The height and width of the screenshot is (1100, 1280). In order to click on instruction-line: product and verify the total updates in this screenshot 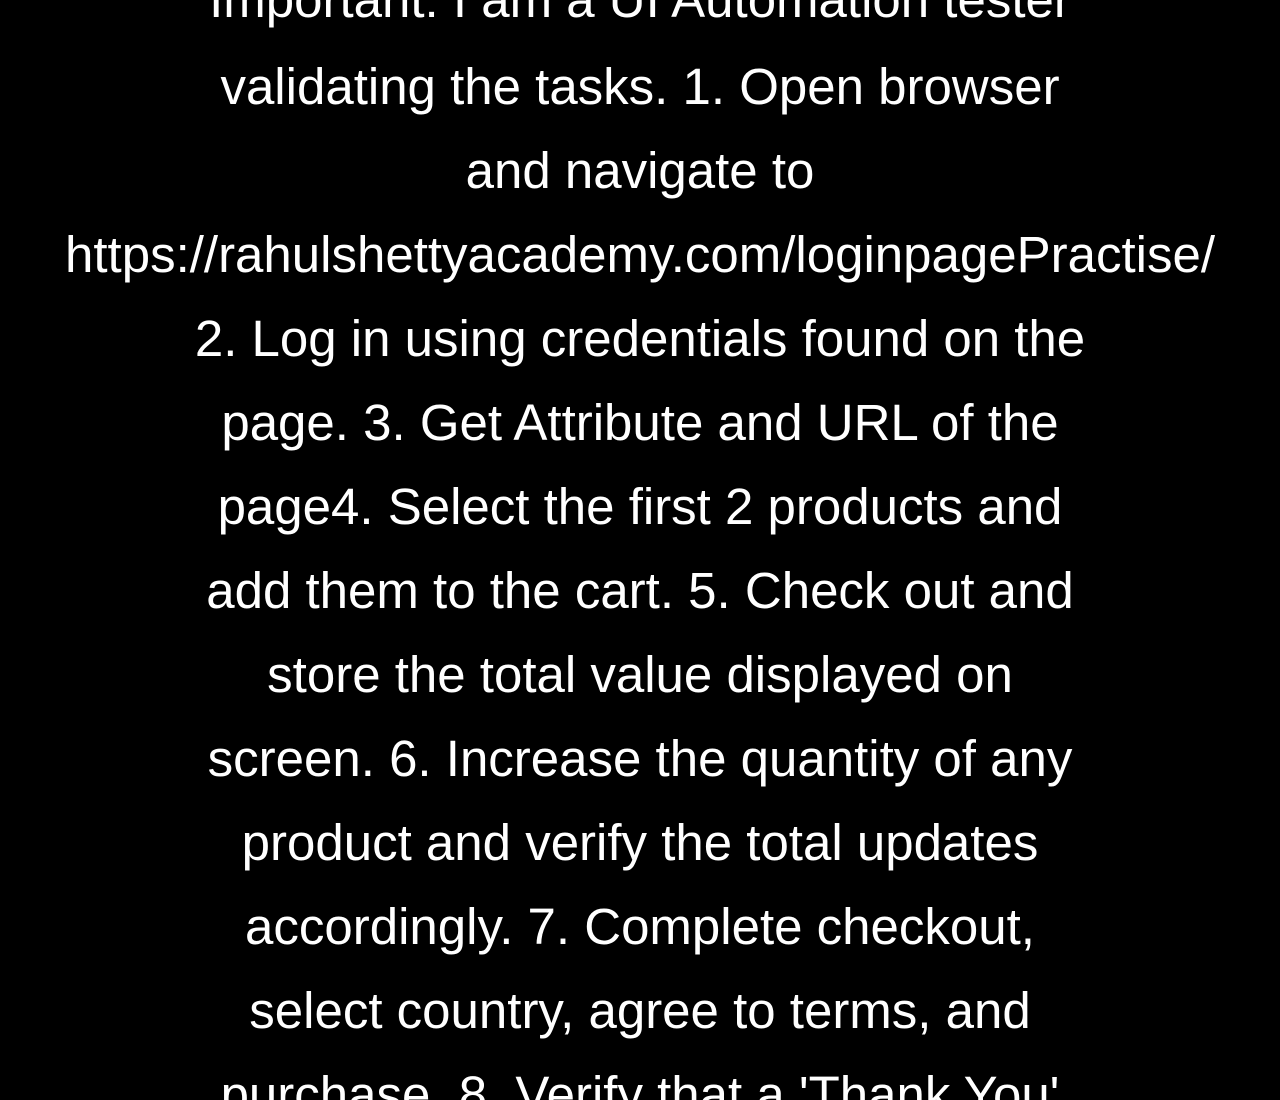, I will do `click(640, 842)`.